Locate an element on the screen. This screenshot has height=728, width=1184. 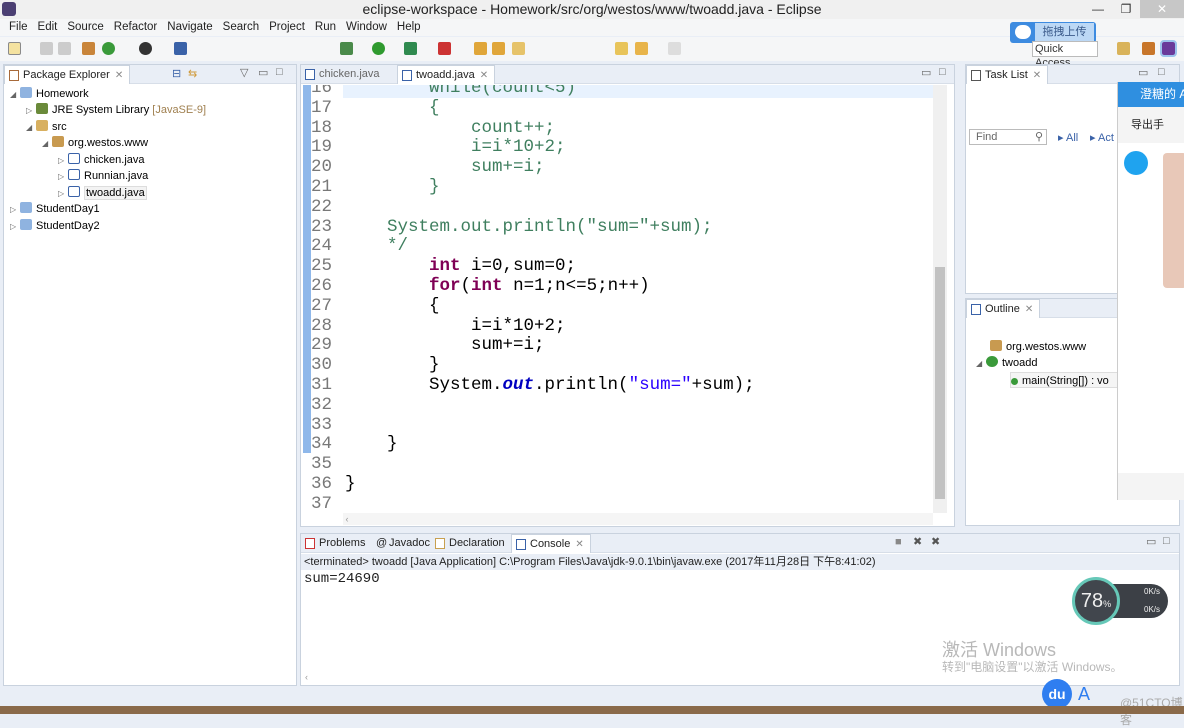
new-class-icon is located at coordinates (108, 48).